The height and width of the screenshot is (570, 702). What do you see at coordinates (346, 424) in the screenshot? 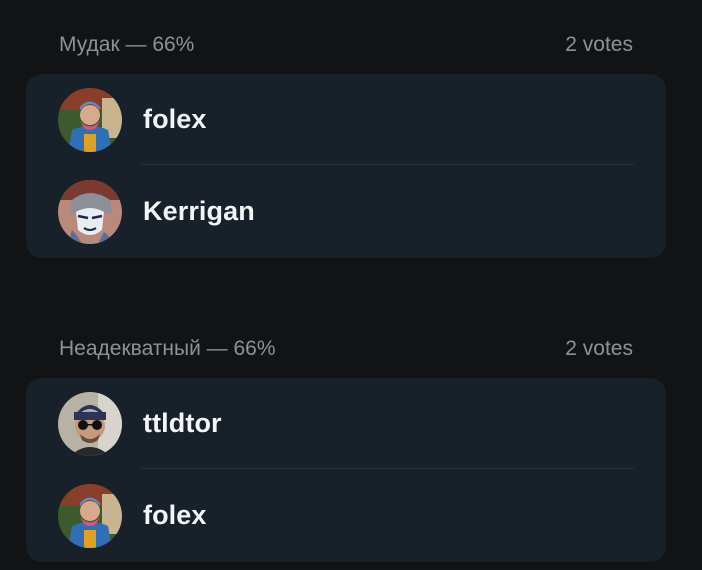
I see `voter-row: ttldtor` at bounding box center [346, 424].